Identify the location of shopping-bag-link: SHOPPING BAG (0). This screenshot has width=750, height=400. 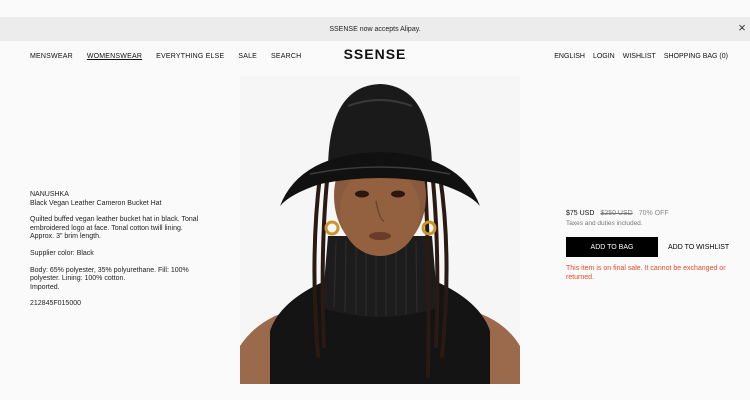
(696, 56).